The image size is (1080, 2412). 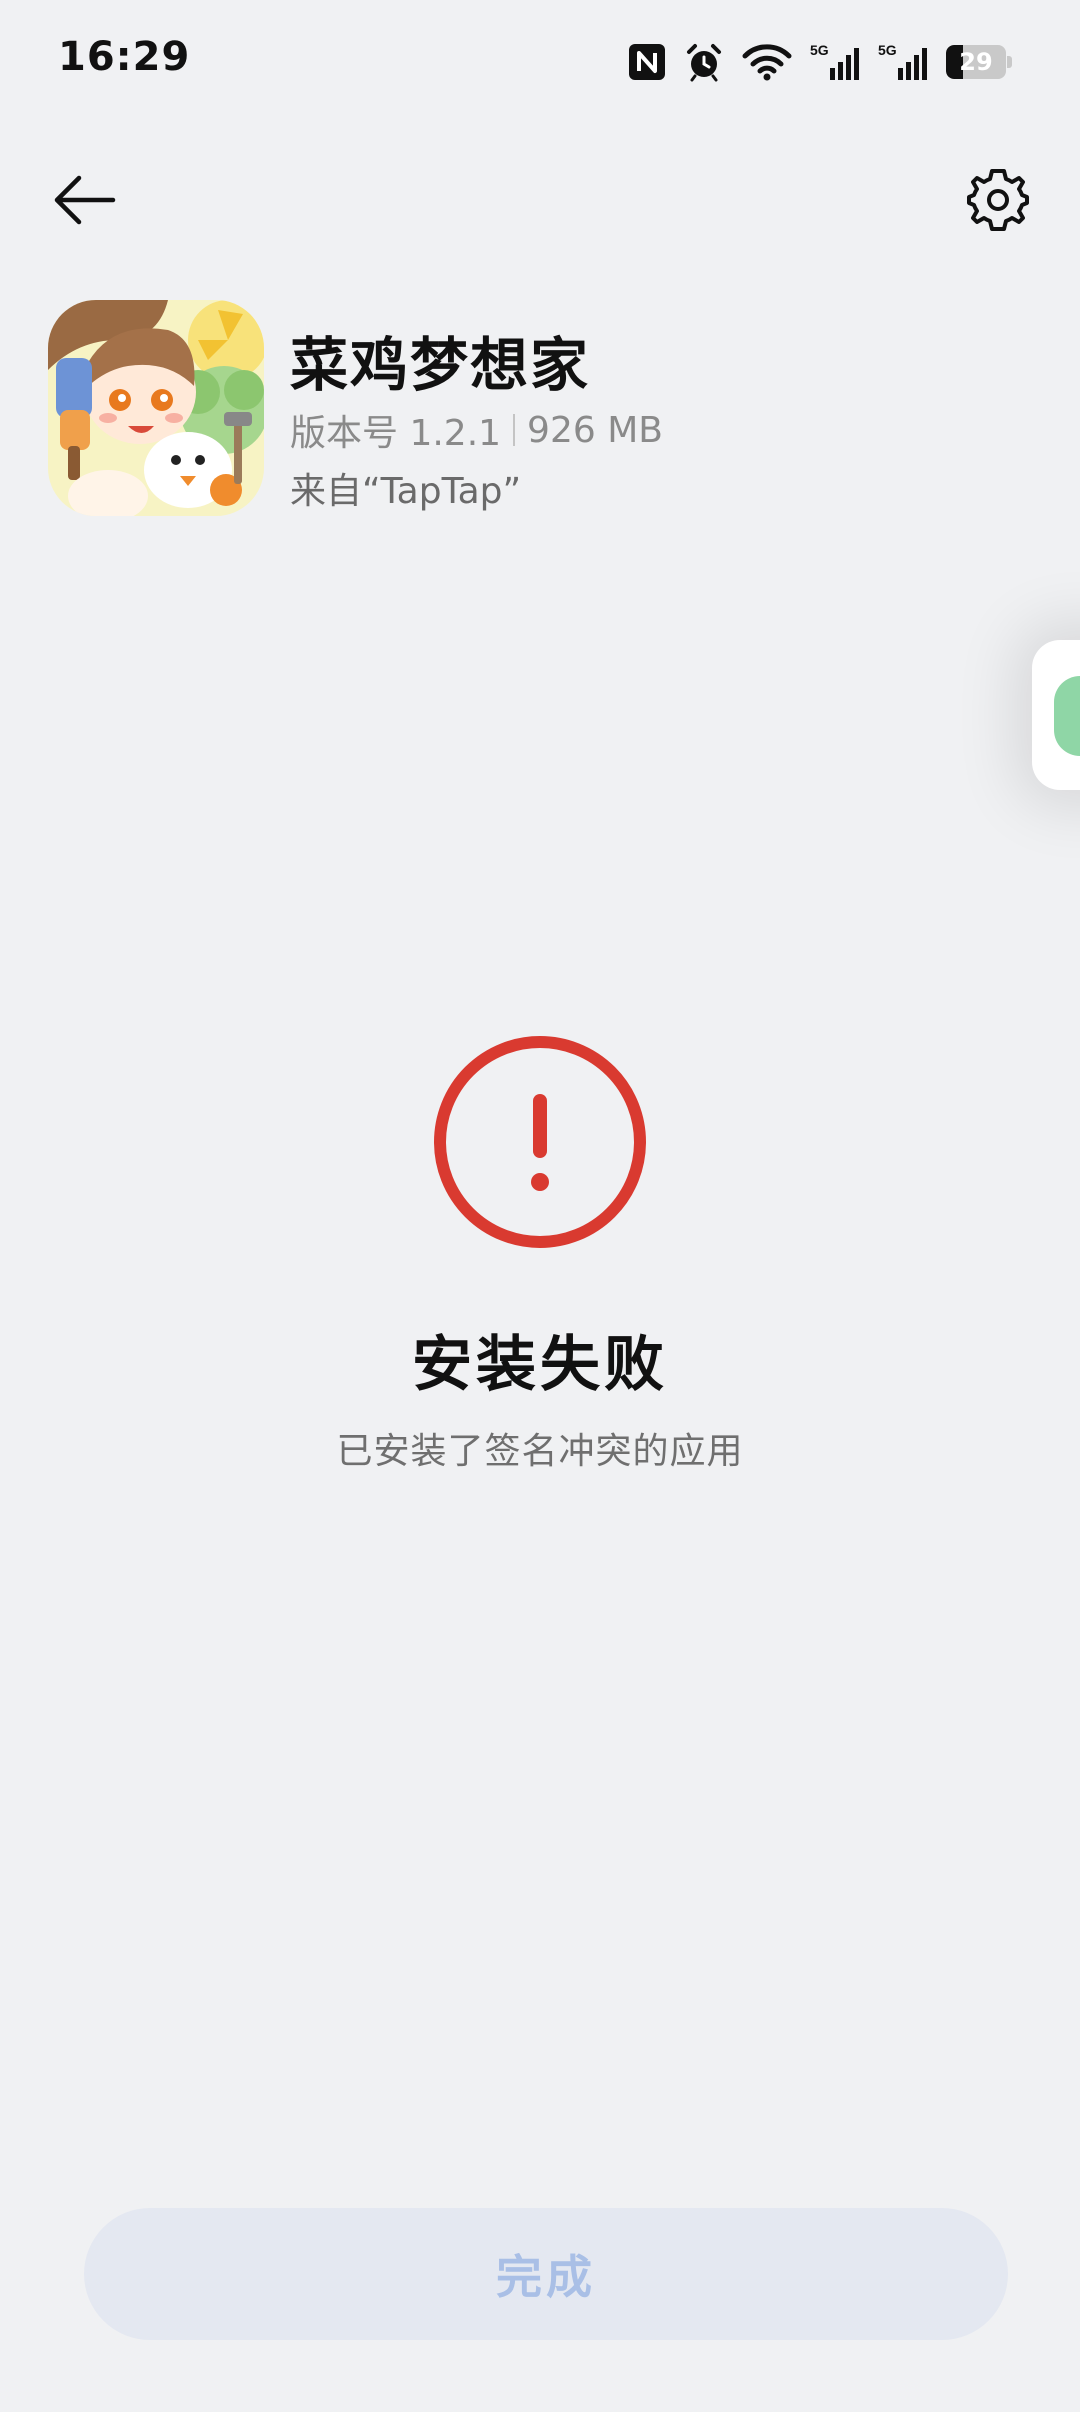 What do you see at coordinates (440, 365) in the screenshot?
I see `app-name: 菜鸡梦想家` at bounding box center [440, 365].